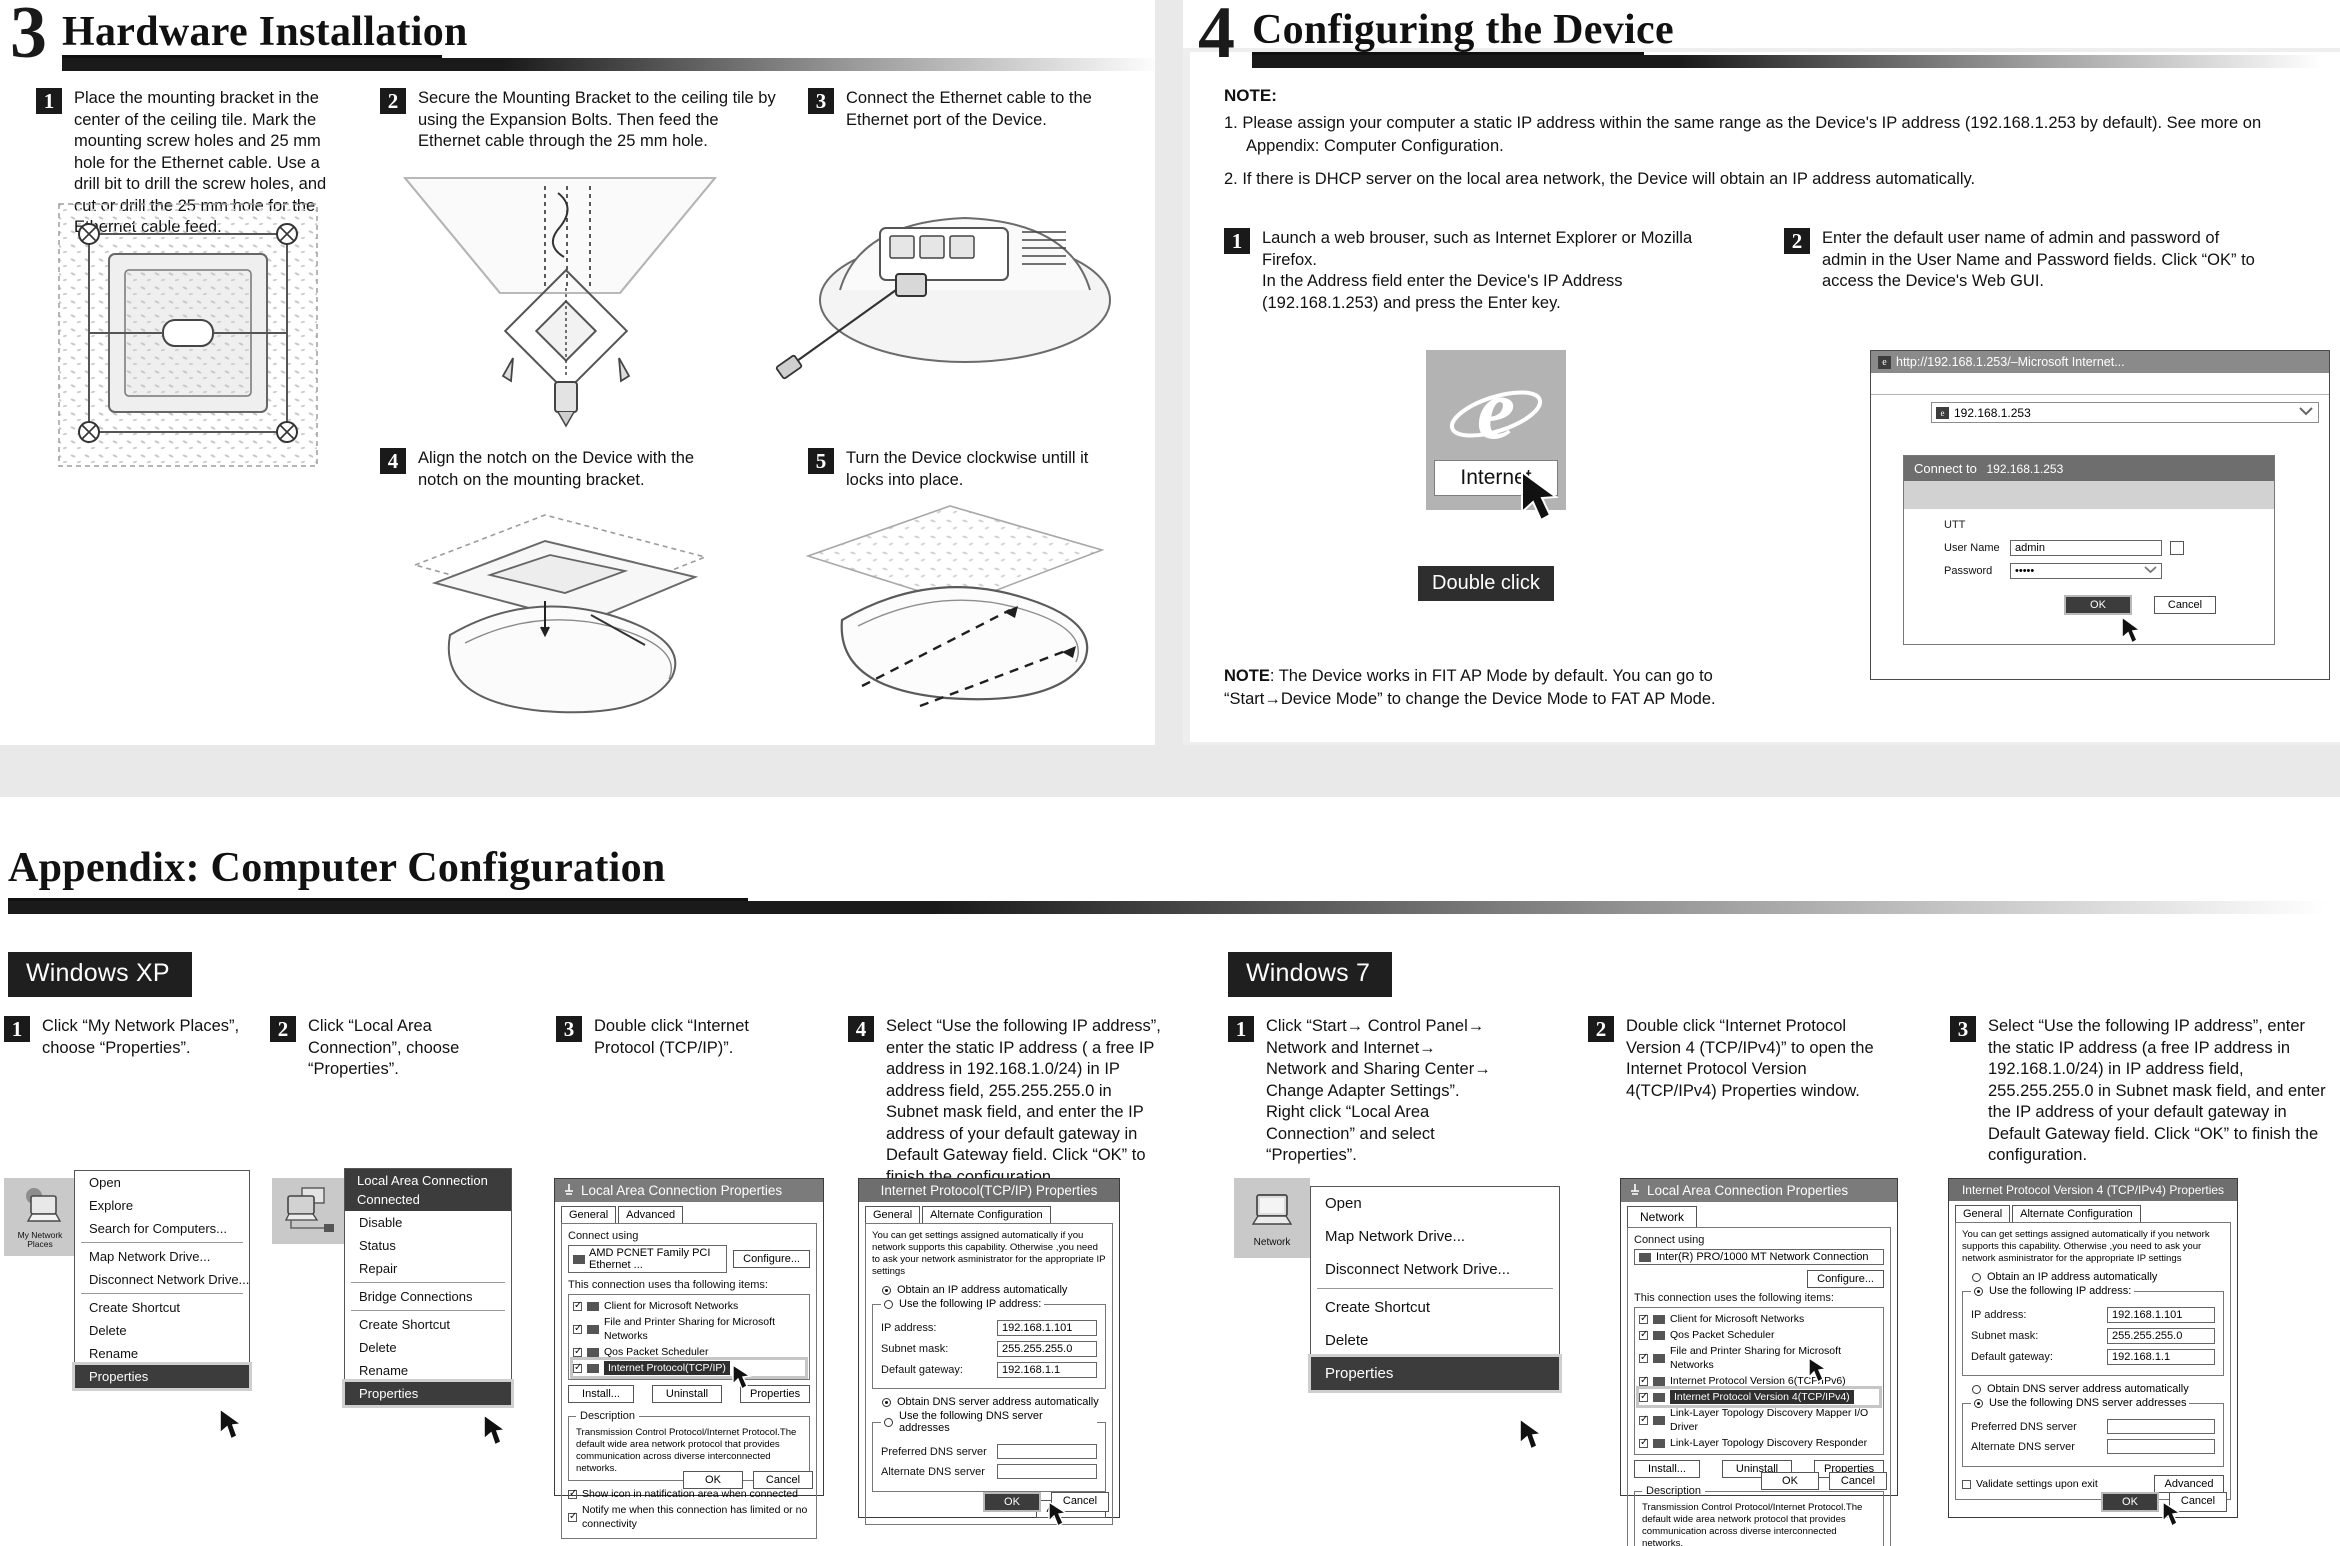 Image resolution: width=2340 pixels, height=1546 pixels. I want to click on list-item: Link-Layer Topology Discovery Responder, so click(1759, 1443).